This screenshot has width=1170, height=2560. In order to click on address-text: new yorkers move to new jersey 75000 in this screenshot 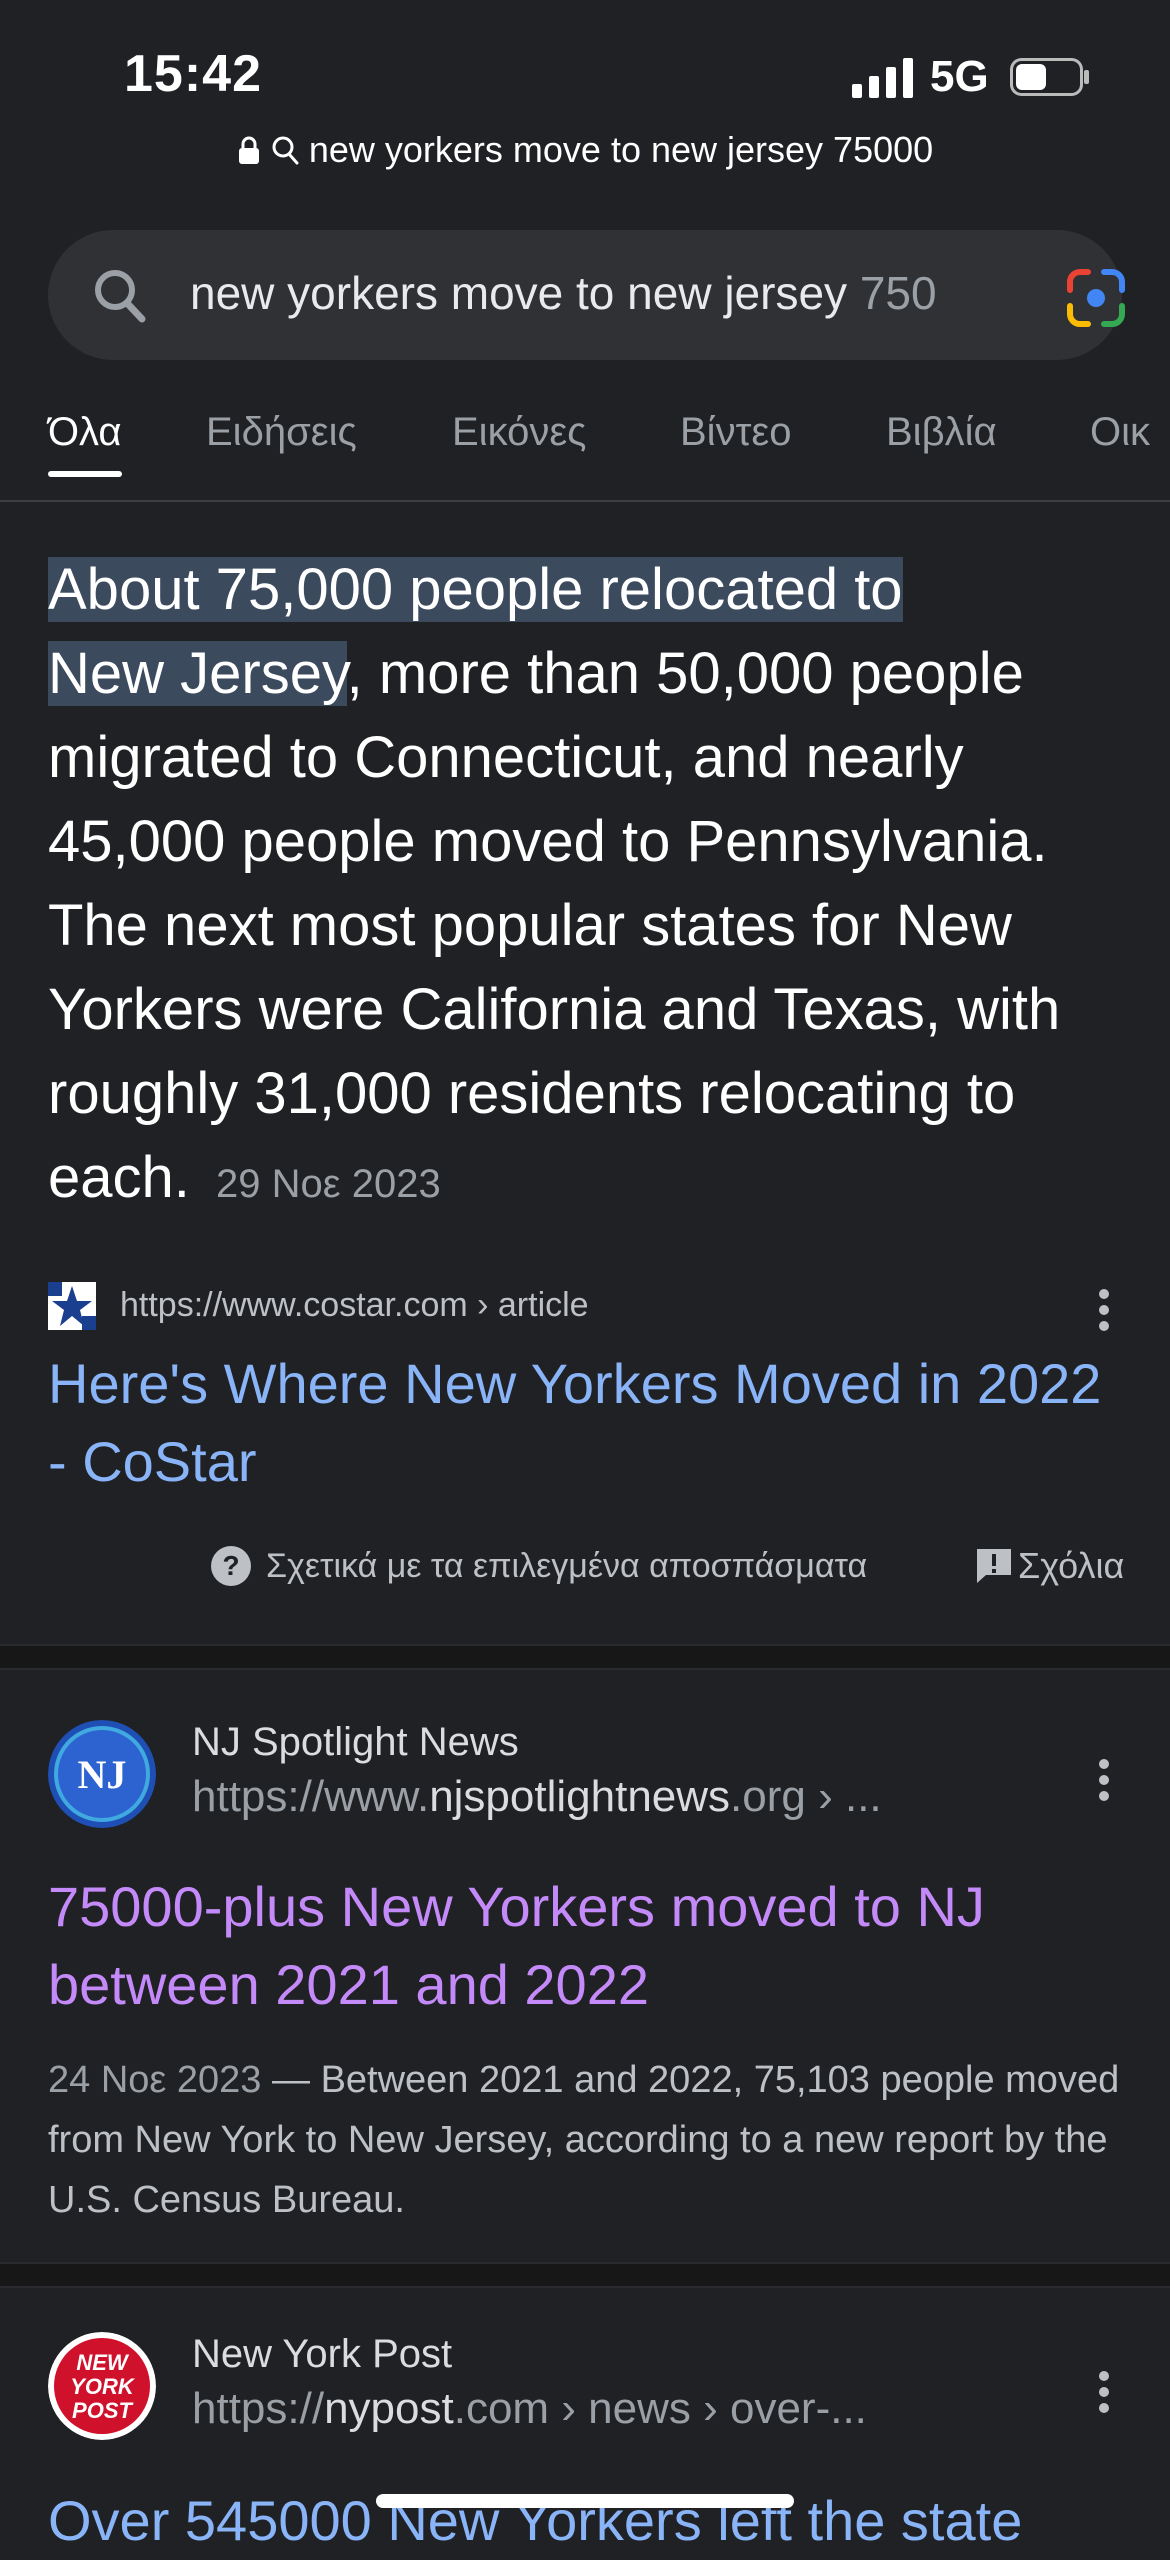, I will do `click(621, 149)`.